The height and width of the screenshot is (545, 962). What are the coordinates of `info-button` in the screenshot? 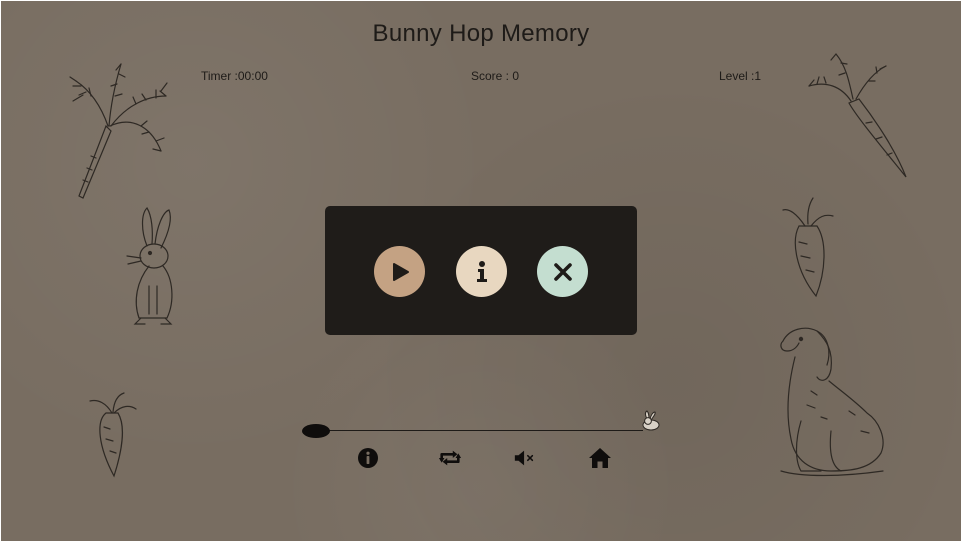 It's located at (481, 271).